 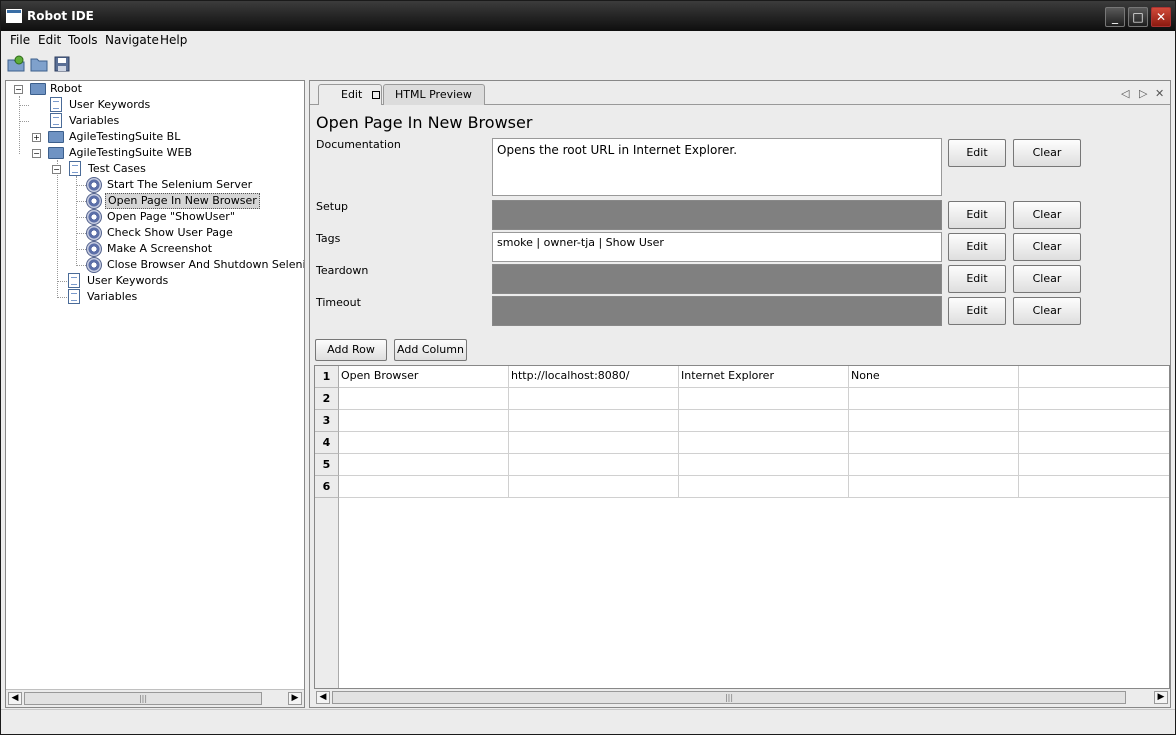 What do you see at coordinates (977, 247) in the screenshot?
I see `tags-edit-button: Edit` at bounding box center [977, 247].